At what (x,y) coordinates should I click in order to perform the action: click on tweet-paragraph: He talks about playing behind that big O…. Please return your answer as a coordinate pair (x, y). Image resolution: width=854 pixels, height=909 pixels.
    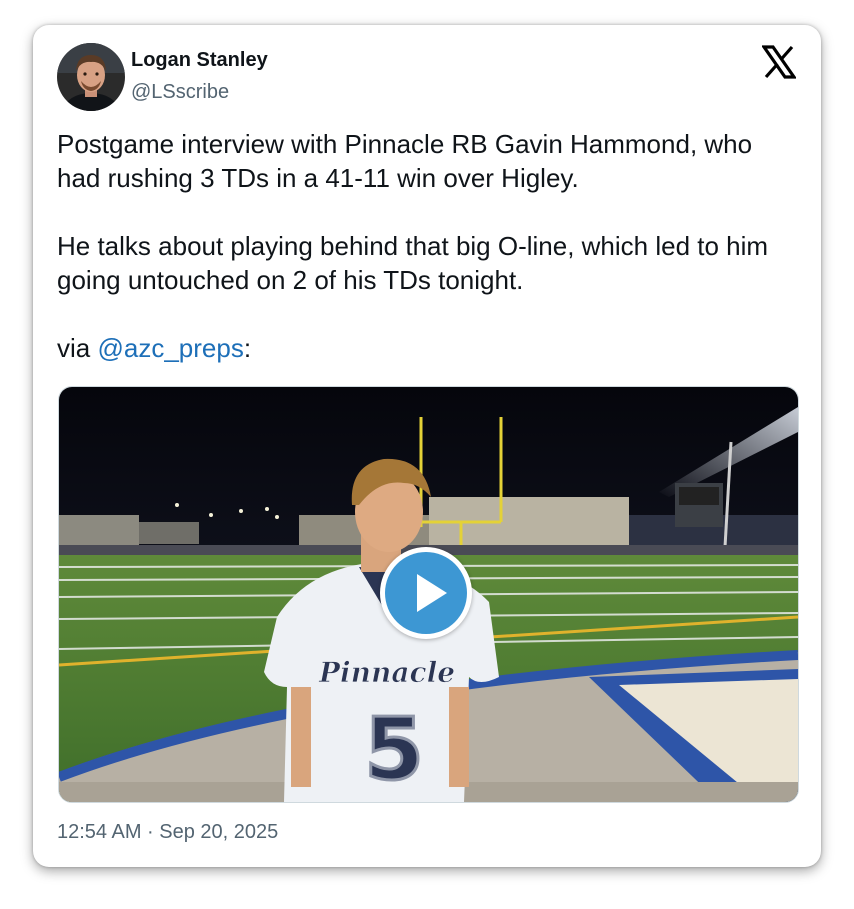
    Looking at the image, I should click on (413, 263).